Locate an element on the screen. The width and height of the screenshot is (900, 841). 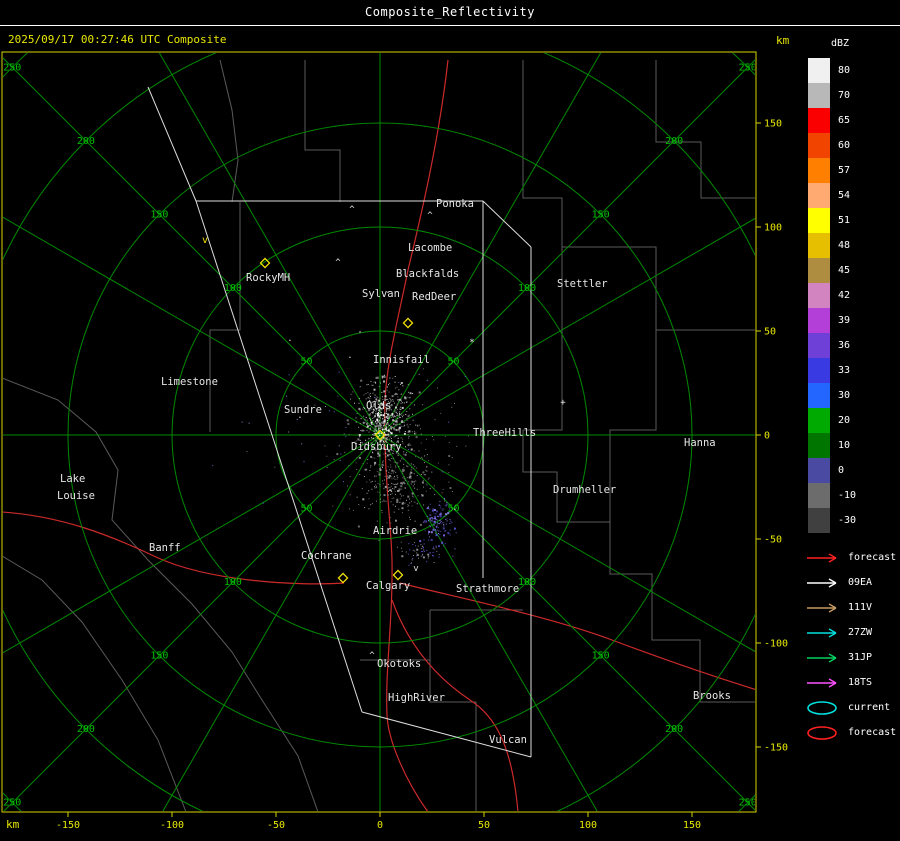
city-label: Louise is located at coordinates (76, 496).